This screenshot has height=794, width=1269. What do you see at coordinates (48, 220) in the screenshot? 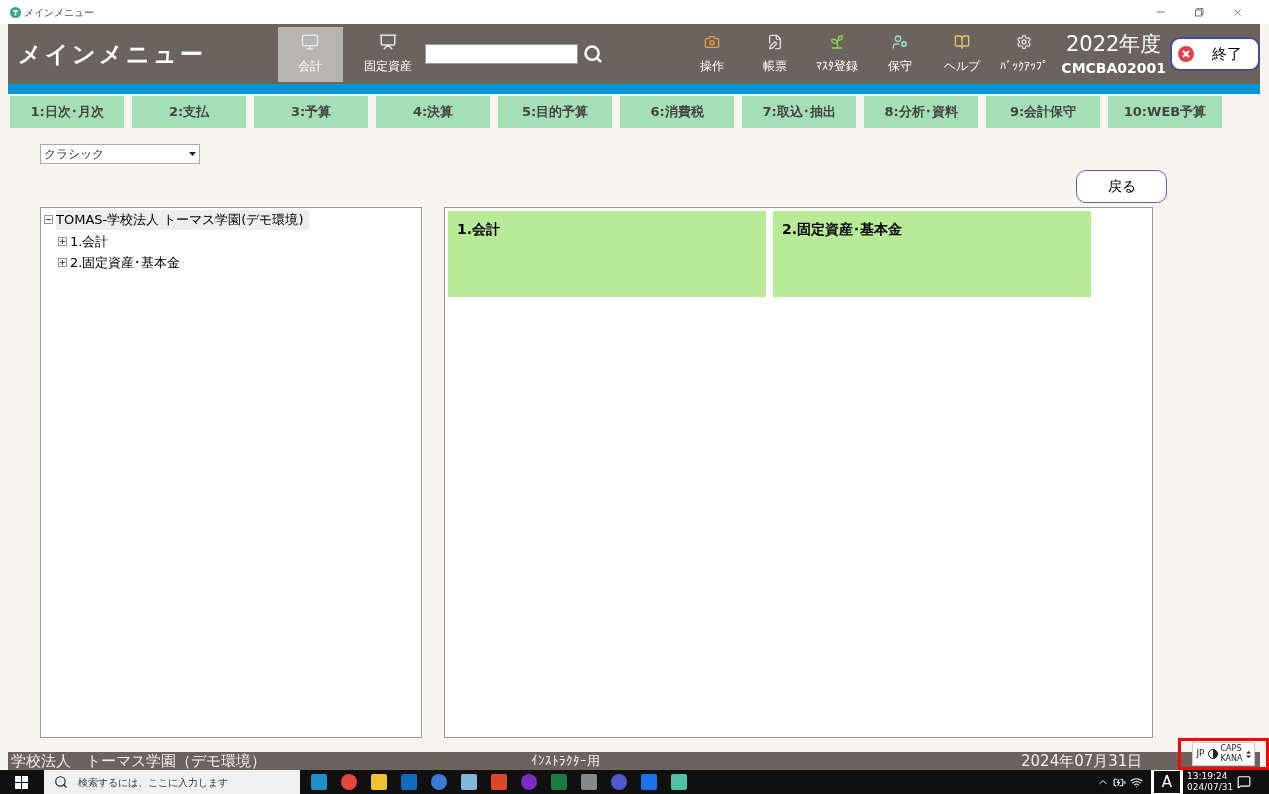
I see `collapse-icon` at bounding box center [48, 220].